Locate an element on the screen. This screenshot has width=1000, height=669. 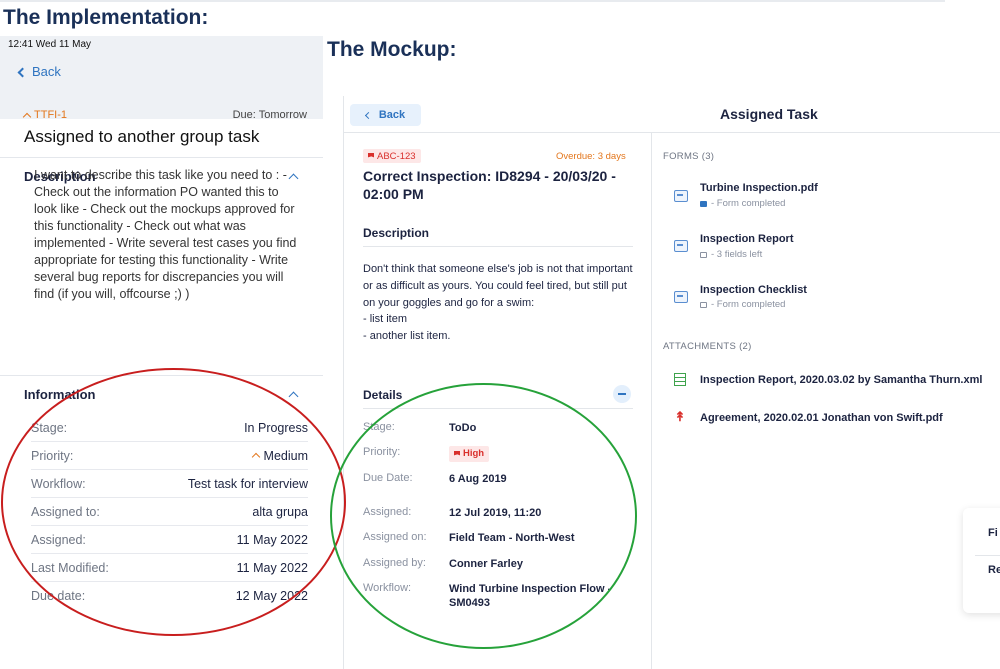
mockup-back-button: Back is located at coordinates (385, 115).